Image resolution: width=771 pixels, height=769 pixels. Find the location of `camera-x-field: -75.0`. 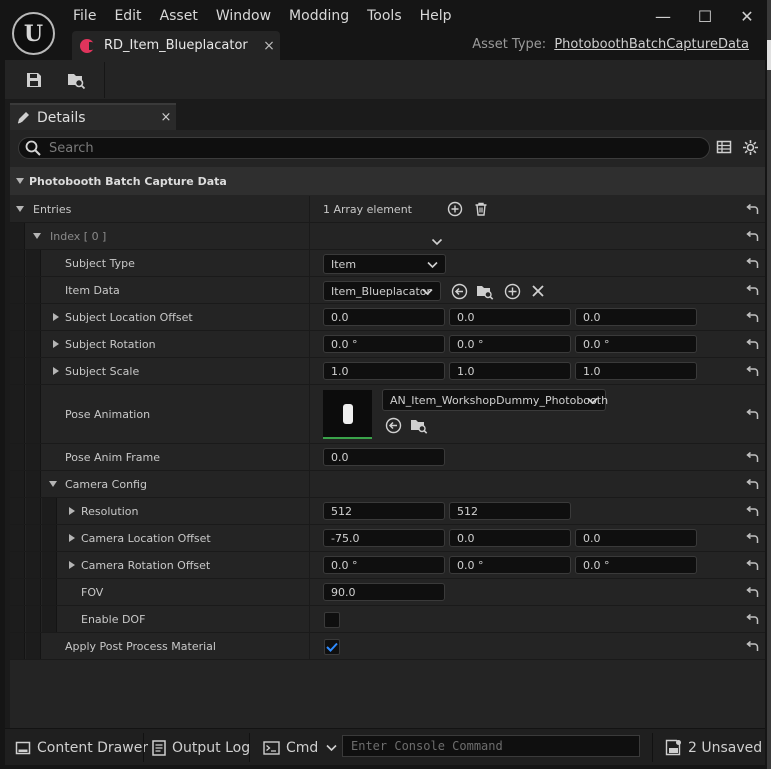

camera-x-field: -75.0 is located at coordinates (384, 538).